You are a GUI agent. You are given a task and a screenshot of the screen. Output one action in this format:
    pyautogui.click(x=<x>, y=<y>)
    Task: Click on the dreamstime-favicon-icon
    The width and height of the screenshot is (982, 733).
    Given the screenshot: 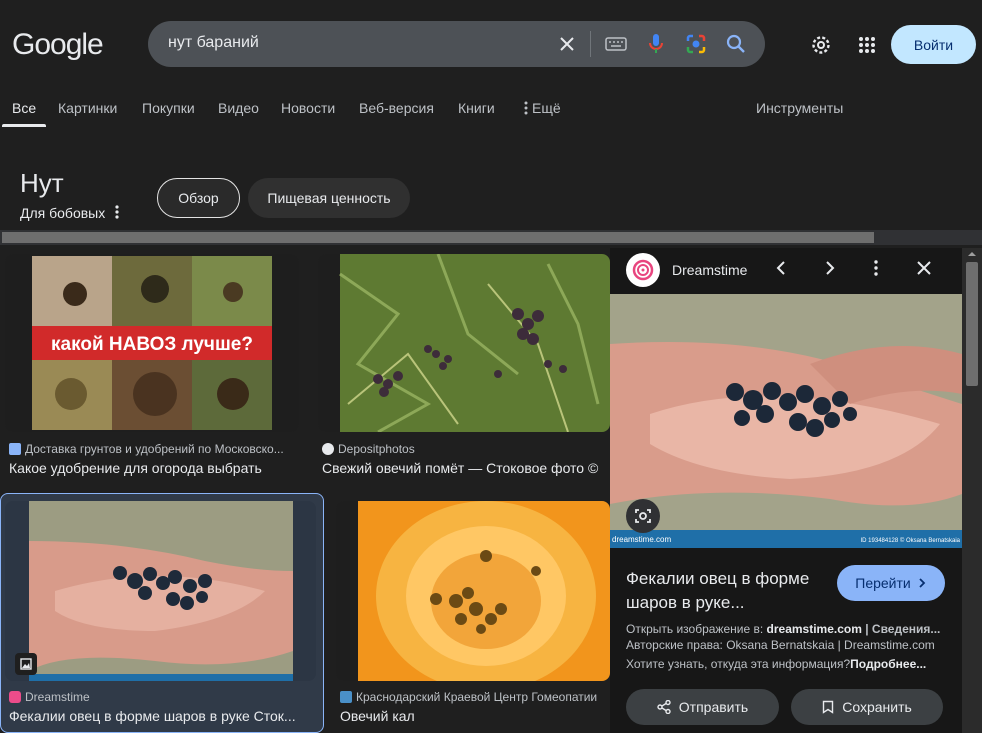 What is the action you would take?
    pyautogui.click(x=15, y=697)
    